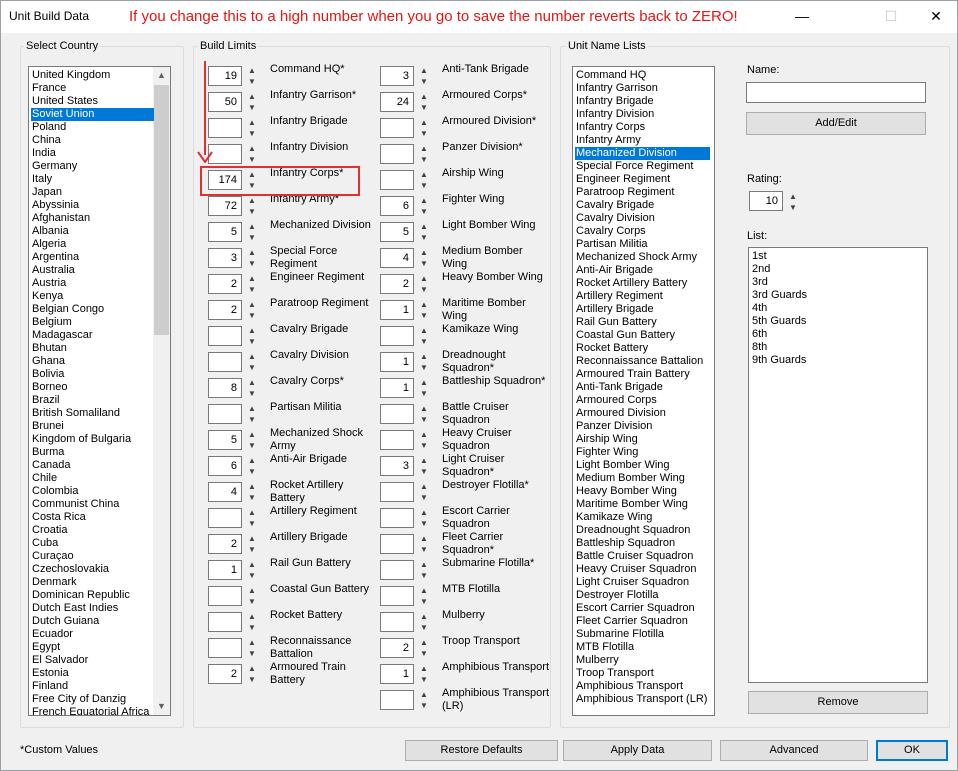  I want to click on country-list-item: Ghana, so click(92, 361).